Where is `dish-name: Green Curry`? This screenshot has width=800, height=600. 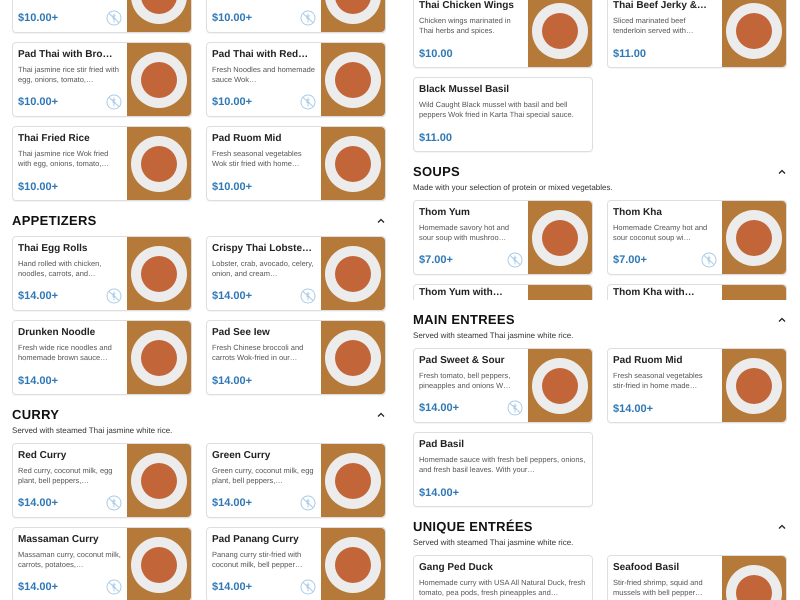 dish-name: Green Curry is located at coordinates (242, 455).